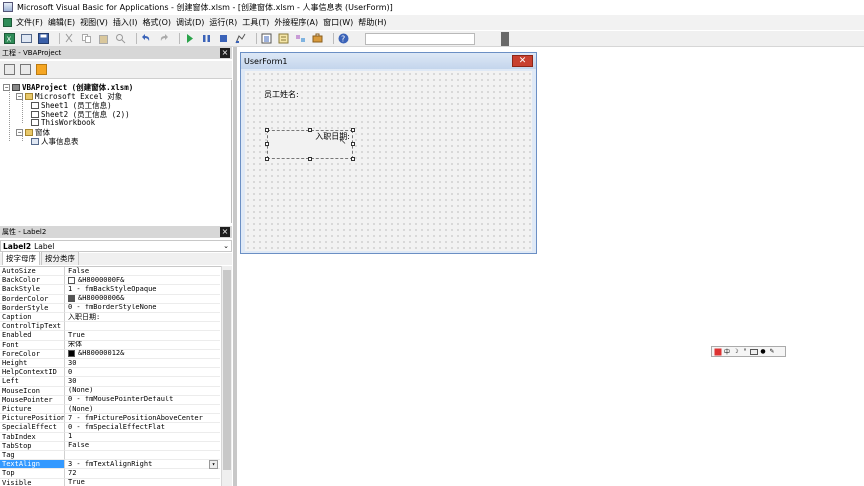 This screenshot has width=864, height=486. I want to click on resize-handle-w, so click(267, 144).